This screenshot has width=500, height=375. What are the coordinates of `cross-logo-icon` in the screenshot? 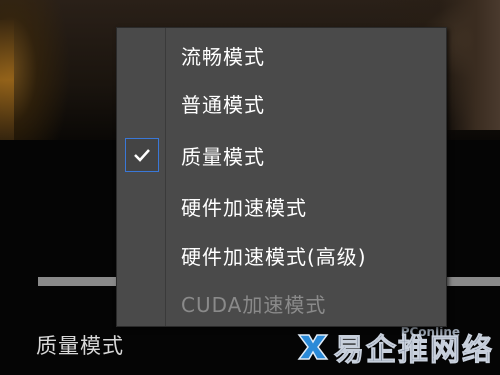 It's located at (313, 347).